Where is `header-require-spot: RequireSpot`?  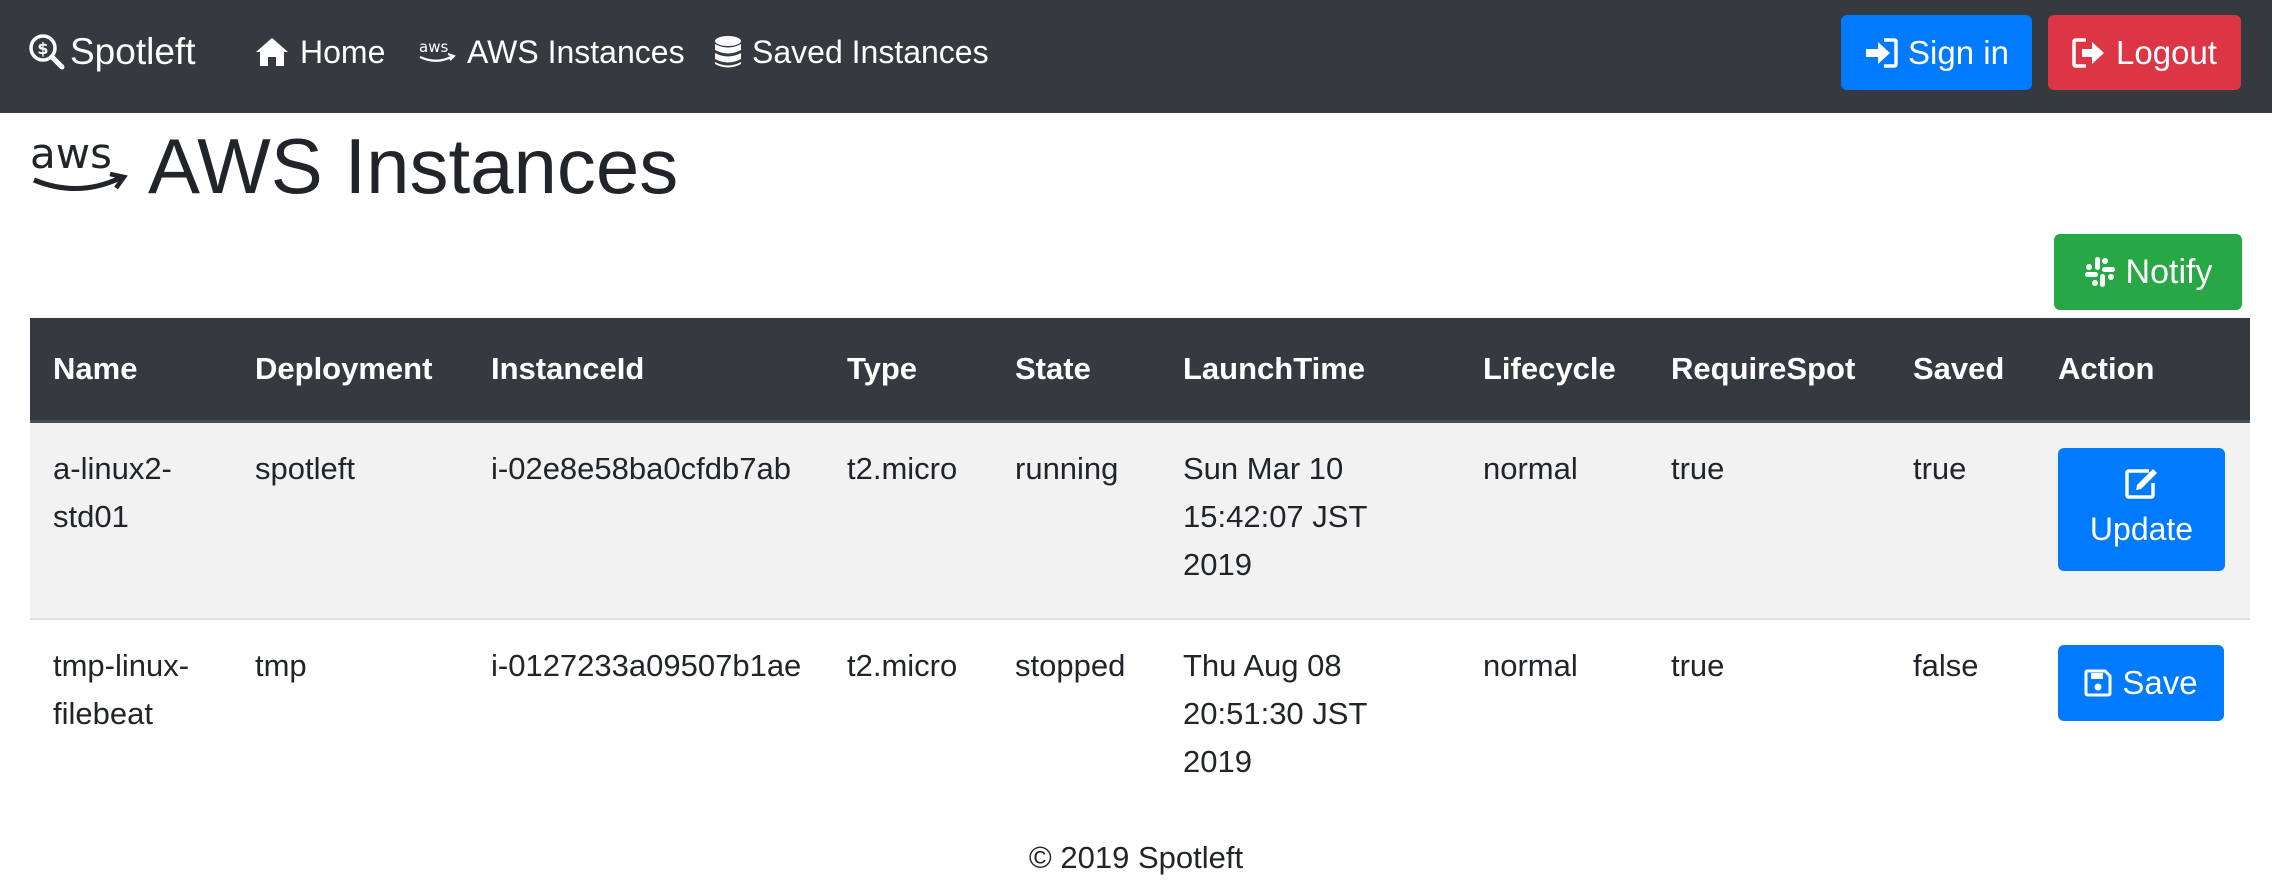
header-require-spot: RequireSpot is located at coordinates (1769, 370).